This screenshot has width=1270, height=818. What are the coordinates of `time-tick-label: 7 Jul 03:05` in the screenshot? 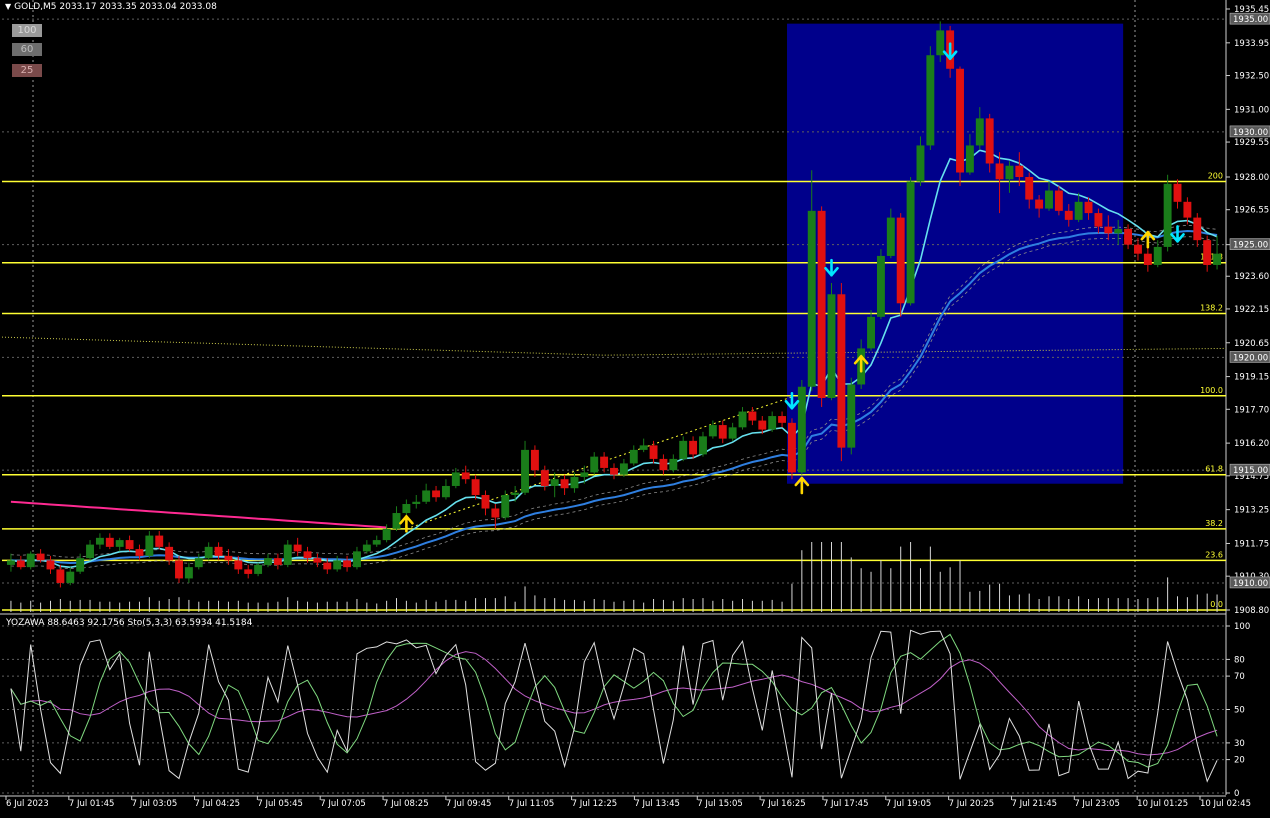 It's located at (155, 804).